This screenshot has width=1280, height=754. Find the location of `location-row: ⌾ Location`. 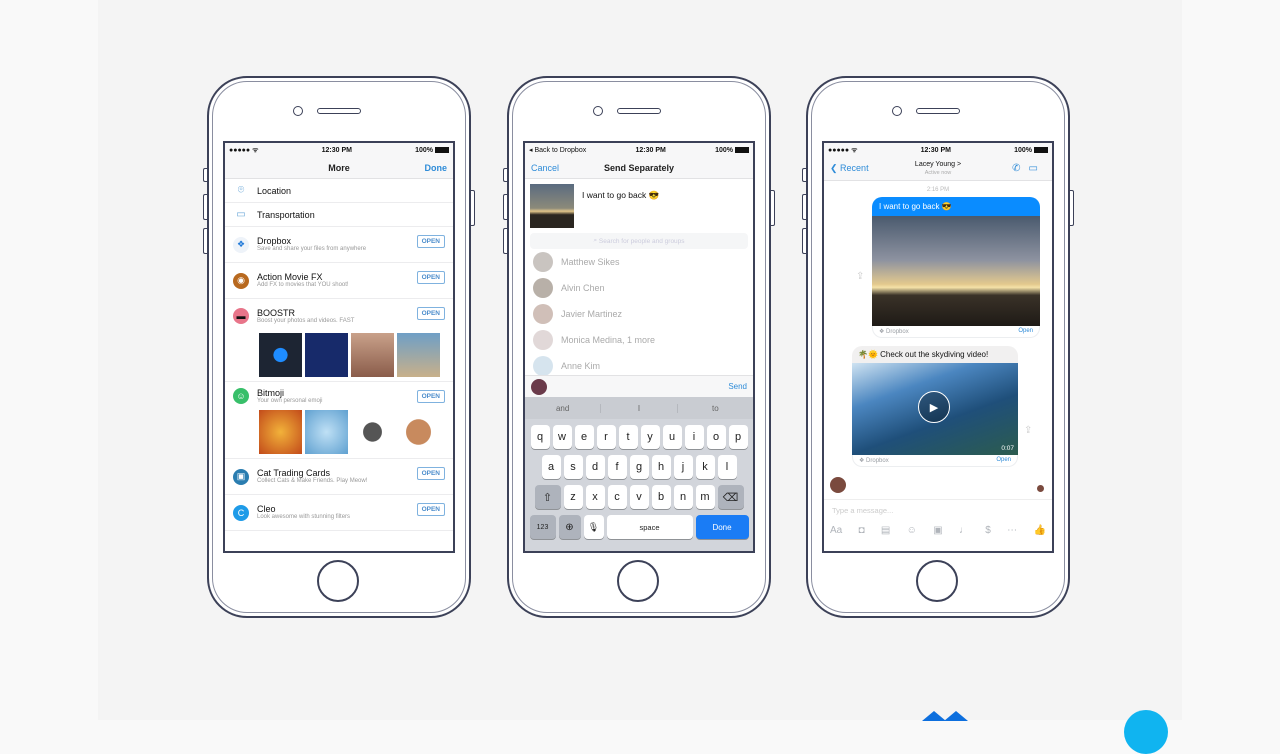

location-row: ⌾ Location is located at coordinates (339, 191).